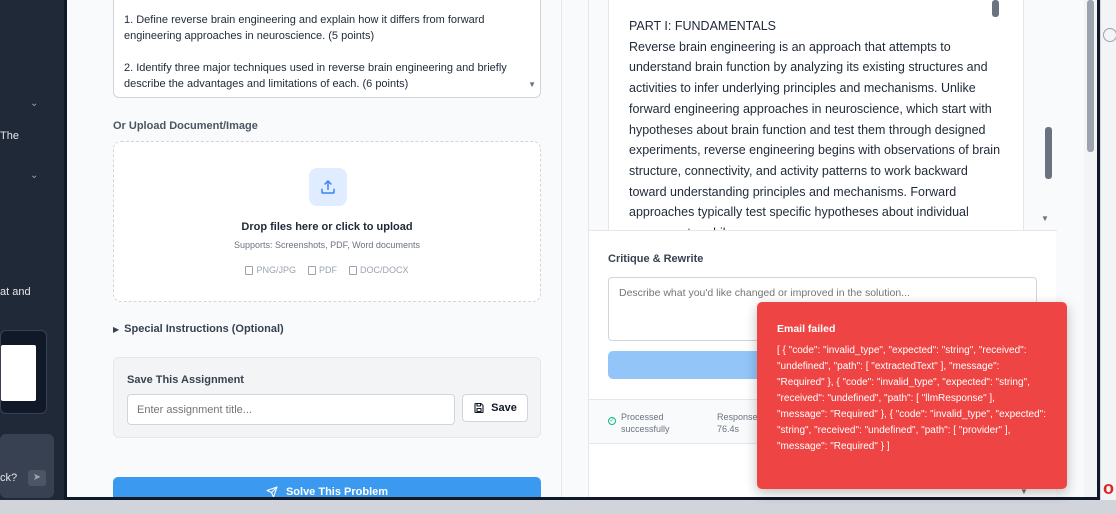  What do you see at coordinates (1108, 488) in the screenshot?
I see `background-fragment: o` at bounding box center [1108, 488].